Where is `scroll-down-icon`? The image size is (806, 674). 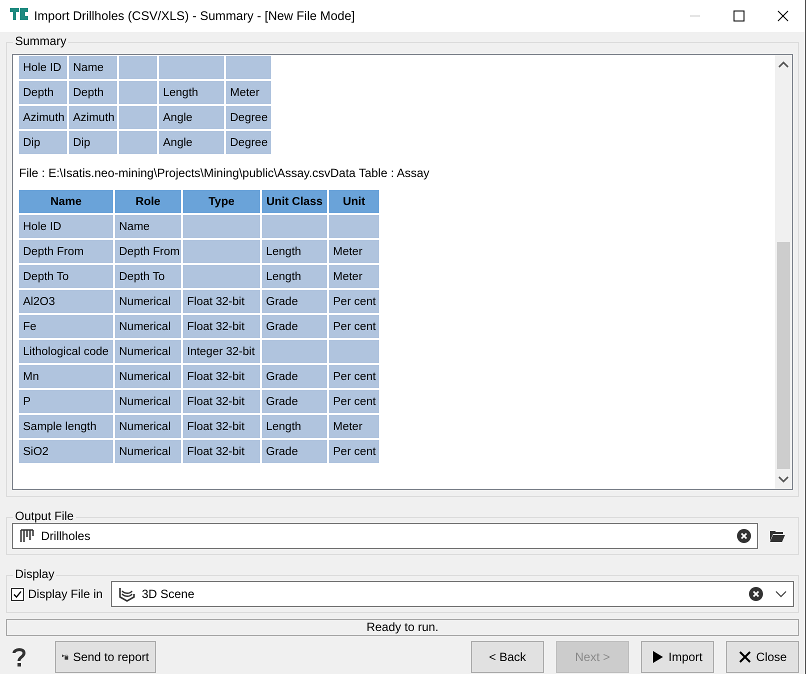 scroll-down-icon is located at coordinates (783, 479).